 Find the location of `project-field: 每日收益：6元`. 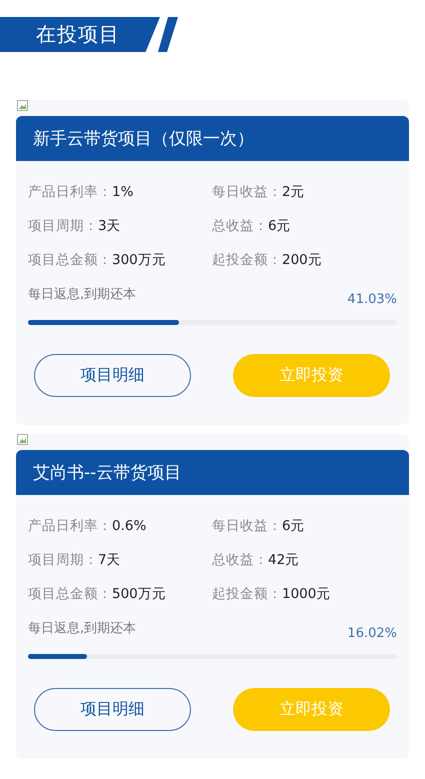

project-field: 每日收益：6元 is located at coordinates (304, 526).